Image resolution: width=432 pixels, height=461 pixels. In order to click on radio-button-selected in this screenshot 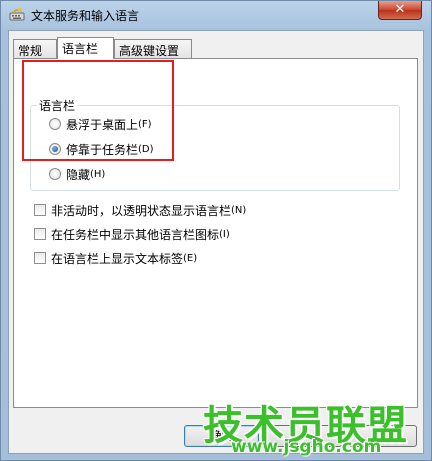, I will do `click(55, 149)`.